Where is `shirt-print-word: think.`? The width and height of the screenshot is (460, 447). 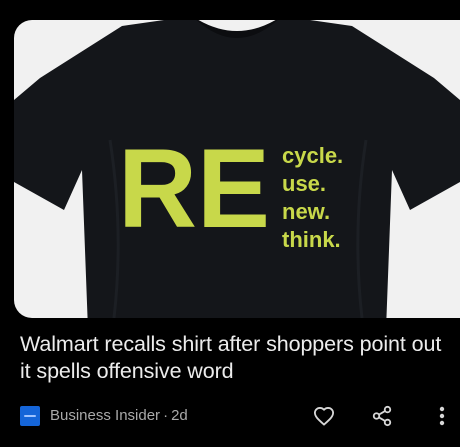
shirt-print-word: think. is located at coordinates (311, 239).